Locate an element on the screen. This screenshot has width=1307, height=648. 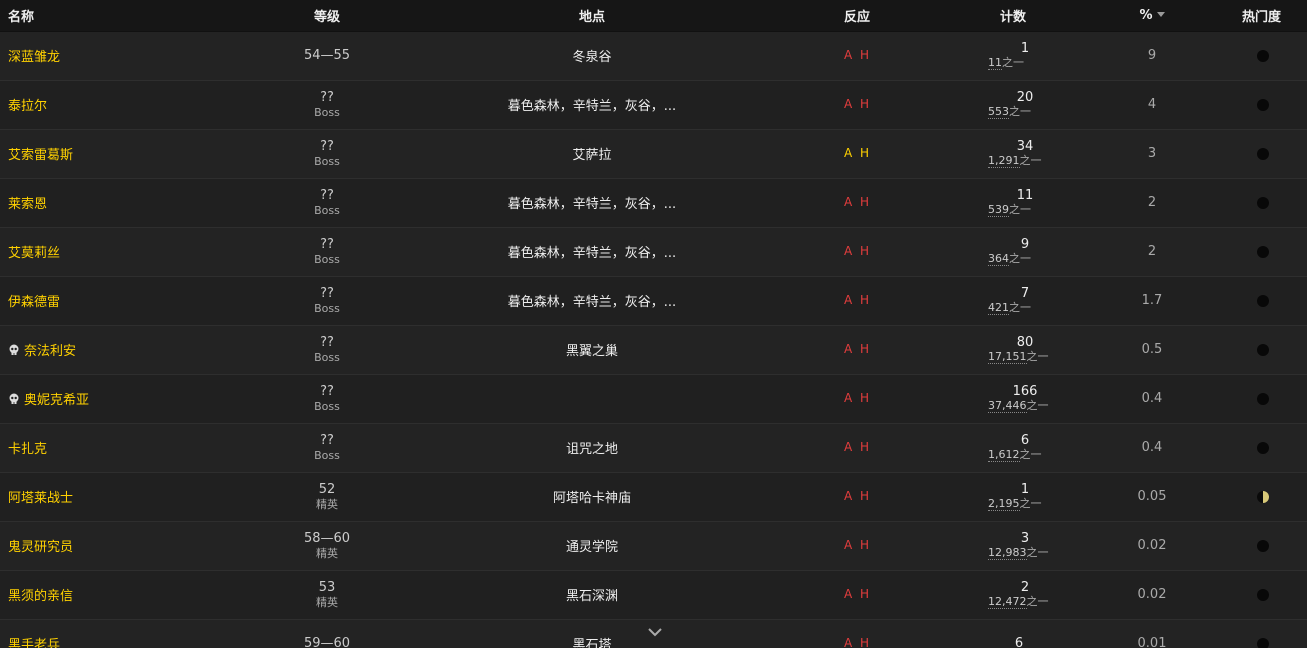
table-row: 莱索恩 ?? Boss 暮色森林，辛特兰，灰谷，... A H 11 539之一 2 is located at coordinates (653, 202).